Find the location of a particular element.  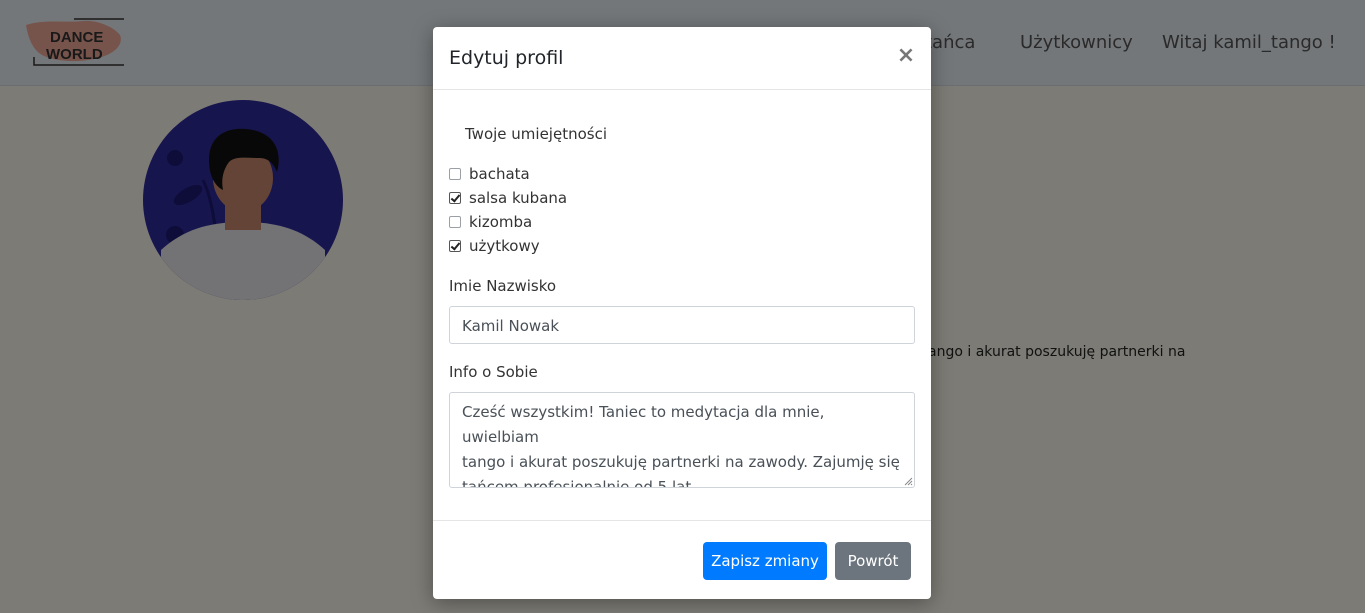

skill-label: salsa kubana is located at coordinates (518, 198).